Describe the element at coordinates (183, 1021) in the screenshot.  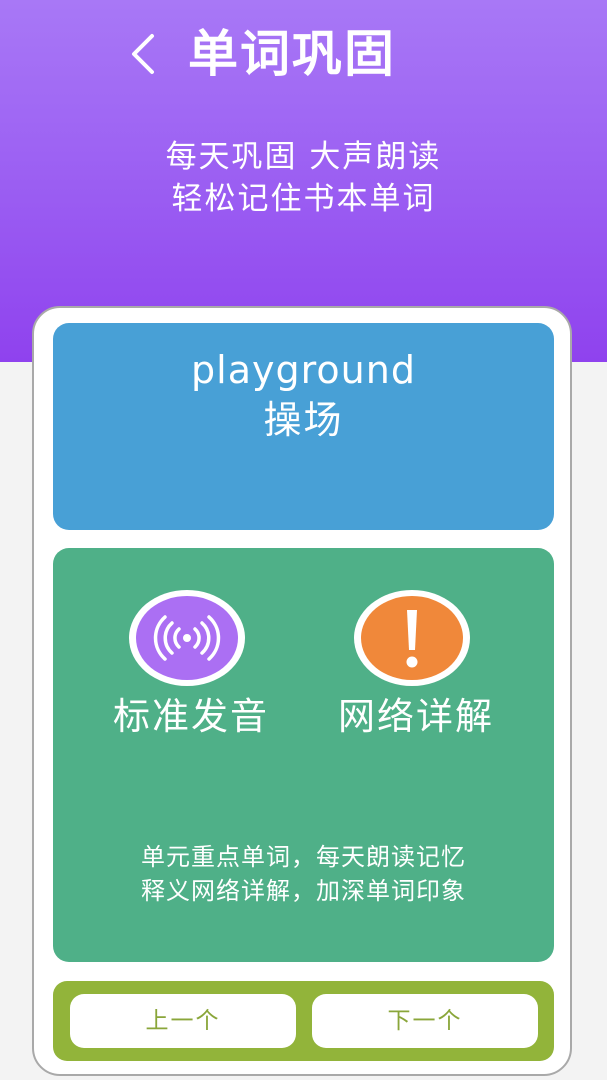
I see `previous-button: 上一个` at that location.